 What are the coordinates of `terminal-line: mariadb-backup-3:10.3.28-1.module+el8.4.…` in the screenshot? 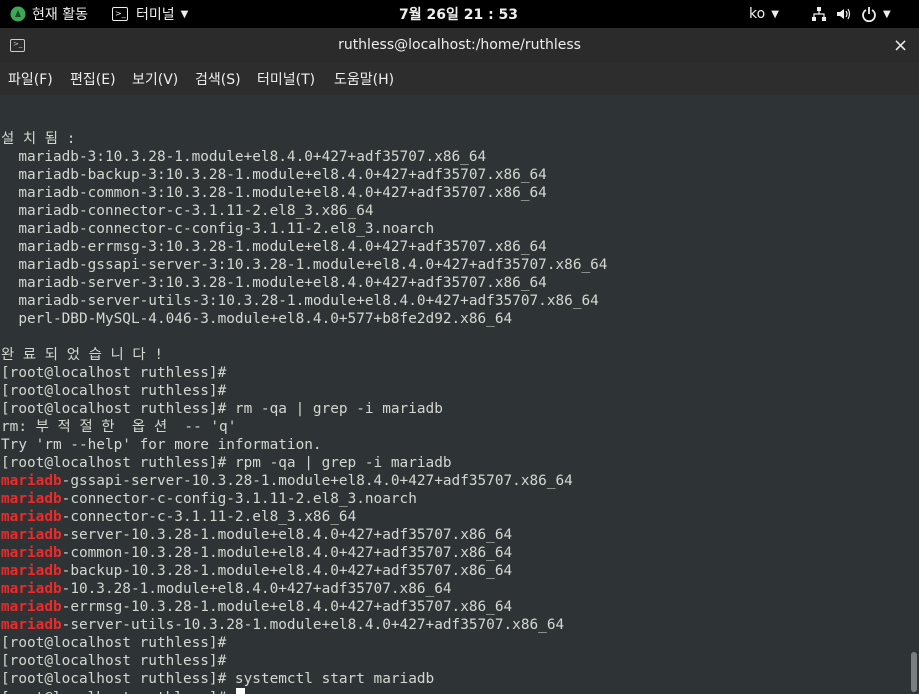 It's located at (304, 175).